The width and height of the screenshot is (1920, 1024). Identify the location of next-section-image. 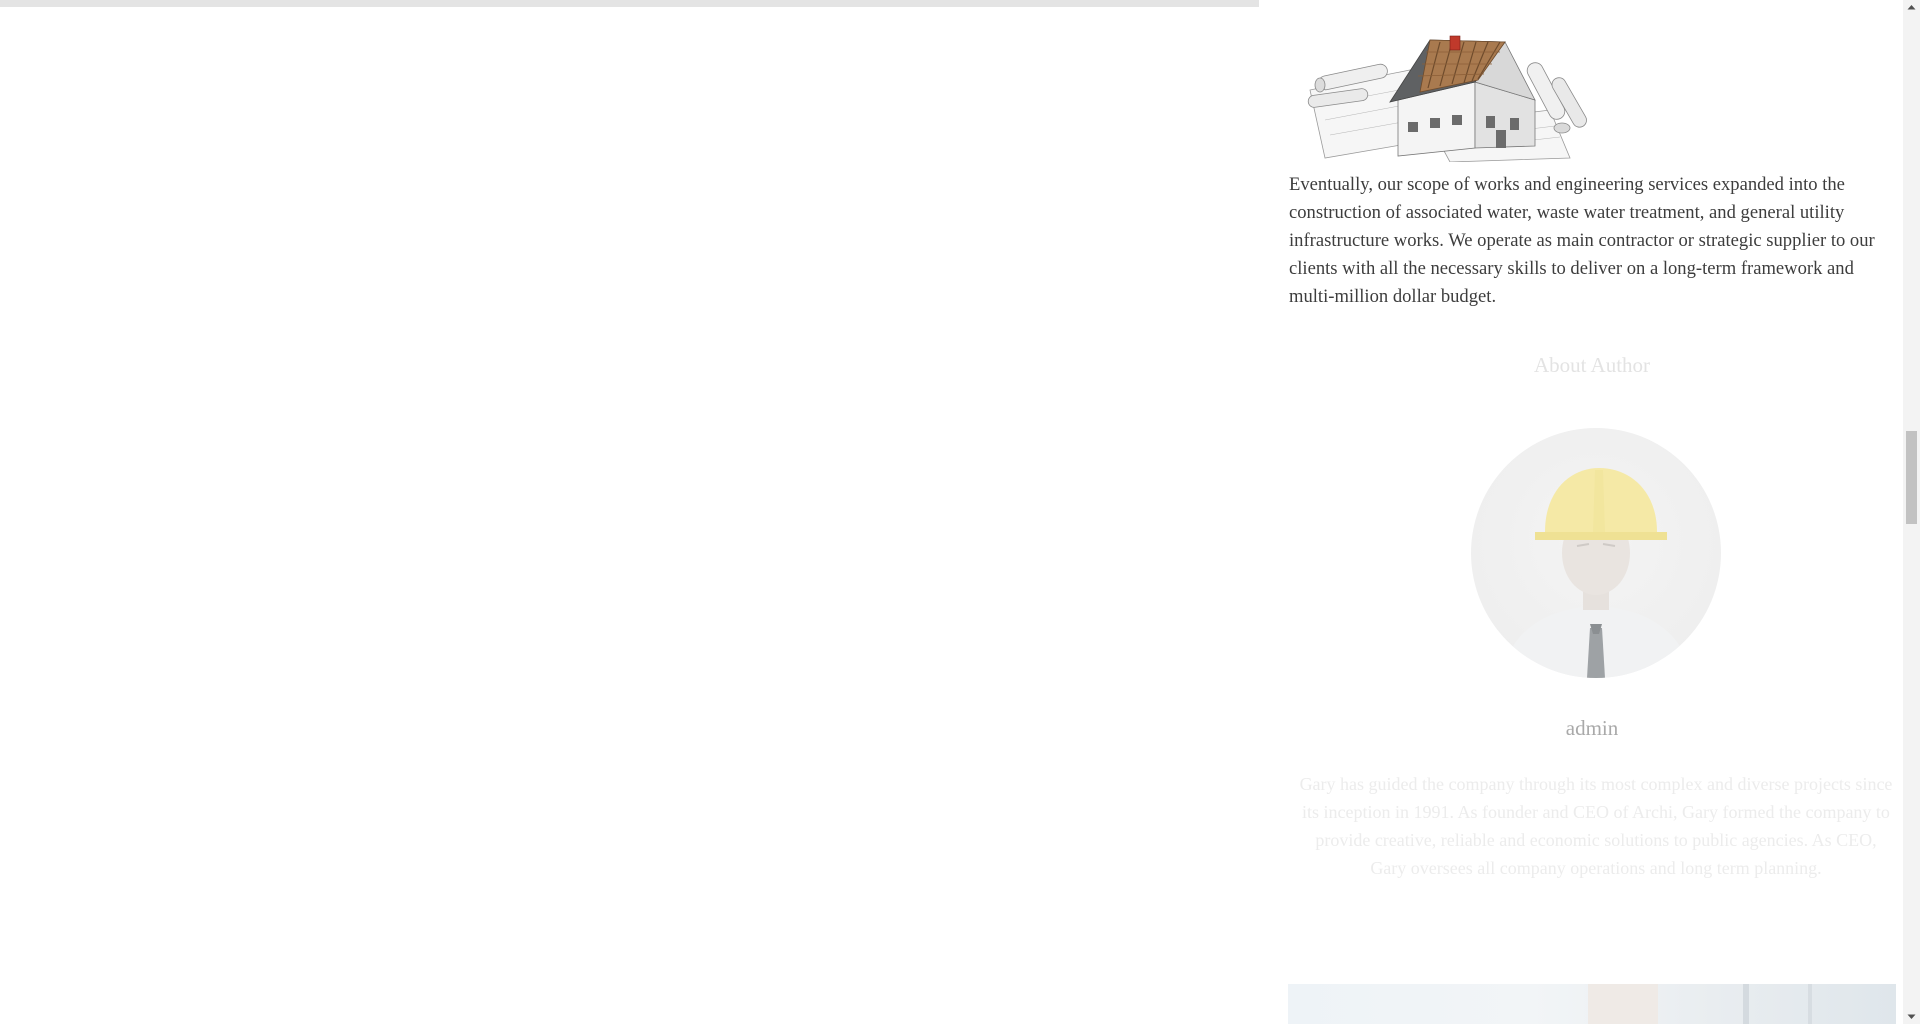
(1592, 1004).